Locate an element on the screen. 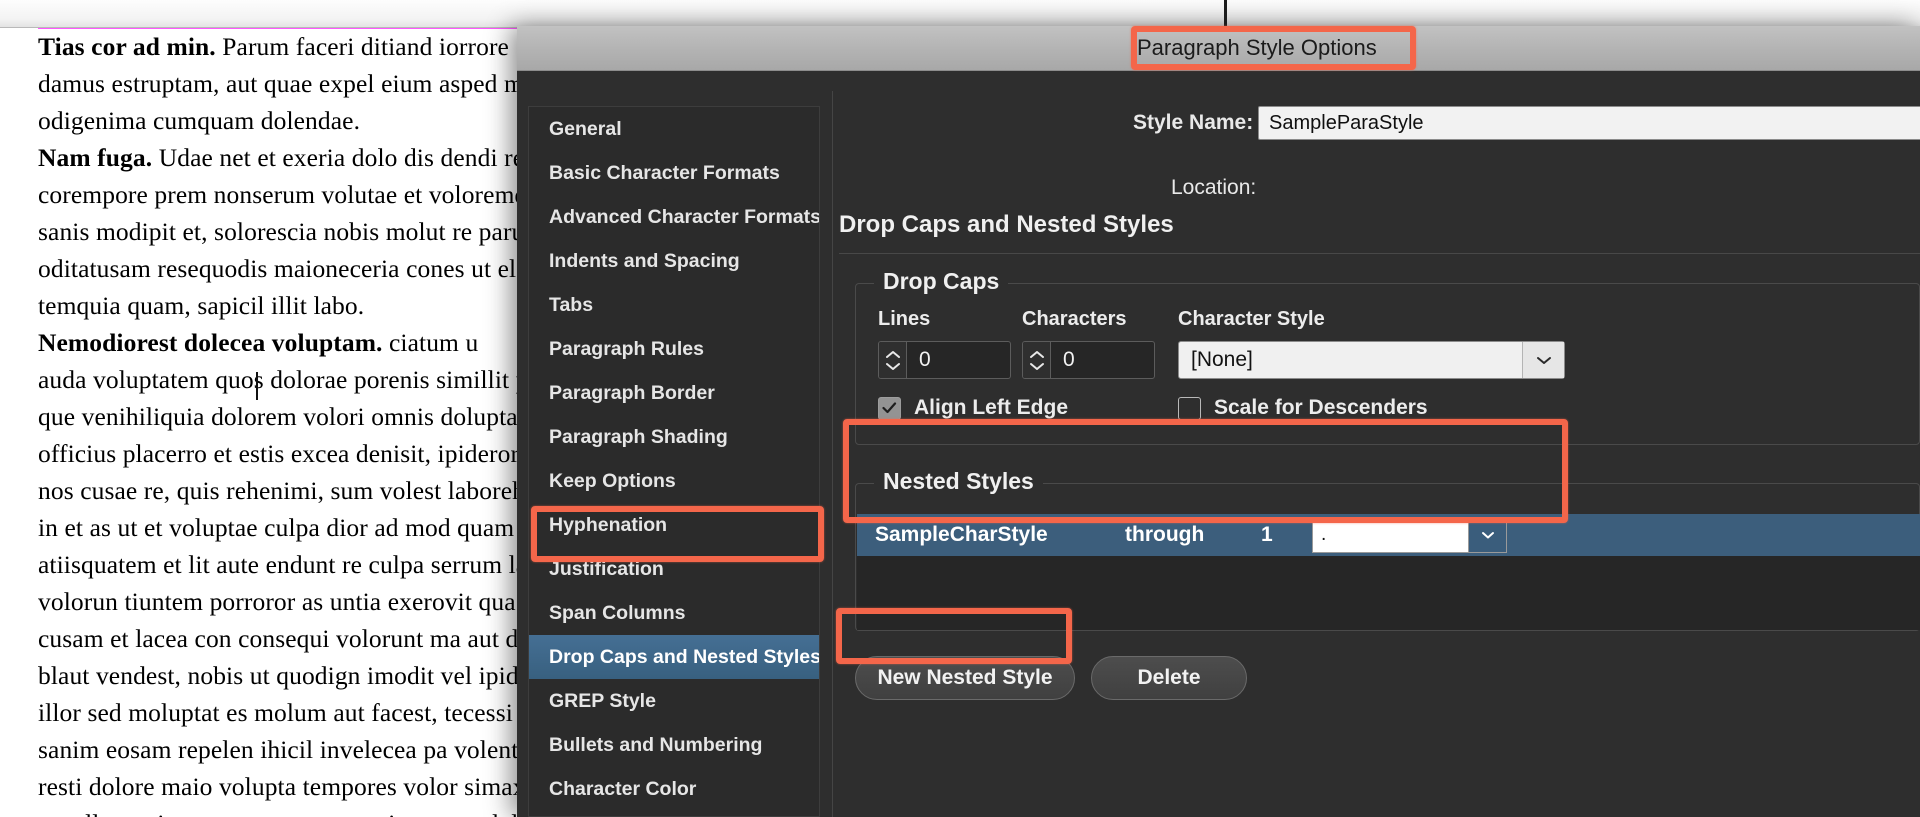  dialog-titlebar: Paragraph Style Options is located at coordinates (1218, 35).